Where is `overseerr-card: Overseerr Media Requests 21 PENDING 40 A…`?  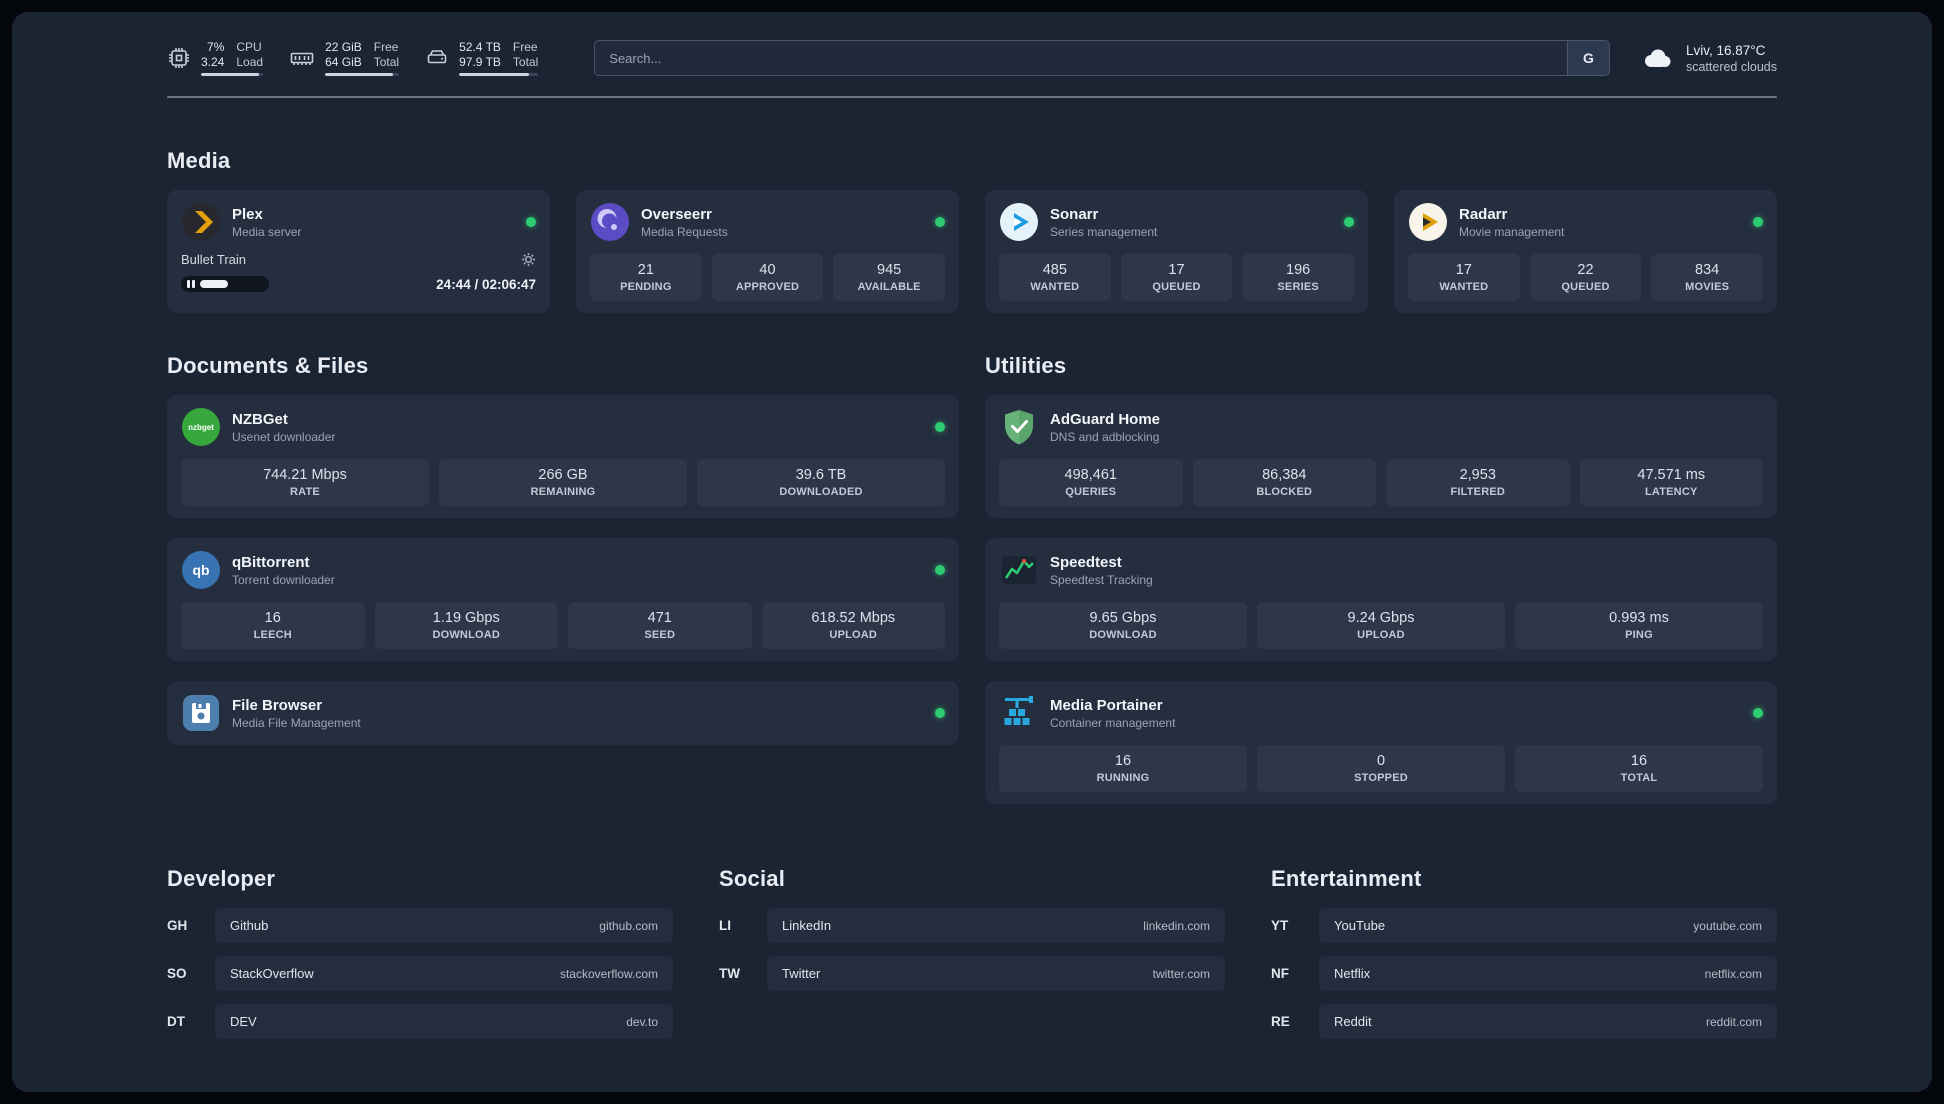 overseerr-card: Overseerr Media Requests 21 PENDING 40 A… is located at coordinates (767, 251).